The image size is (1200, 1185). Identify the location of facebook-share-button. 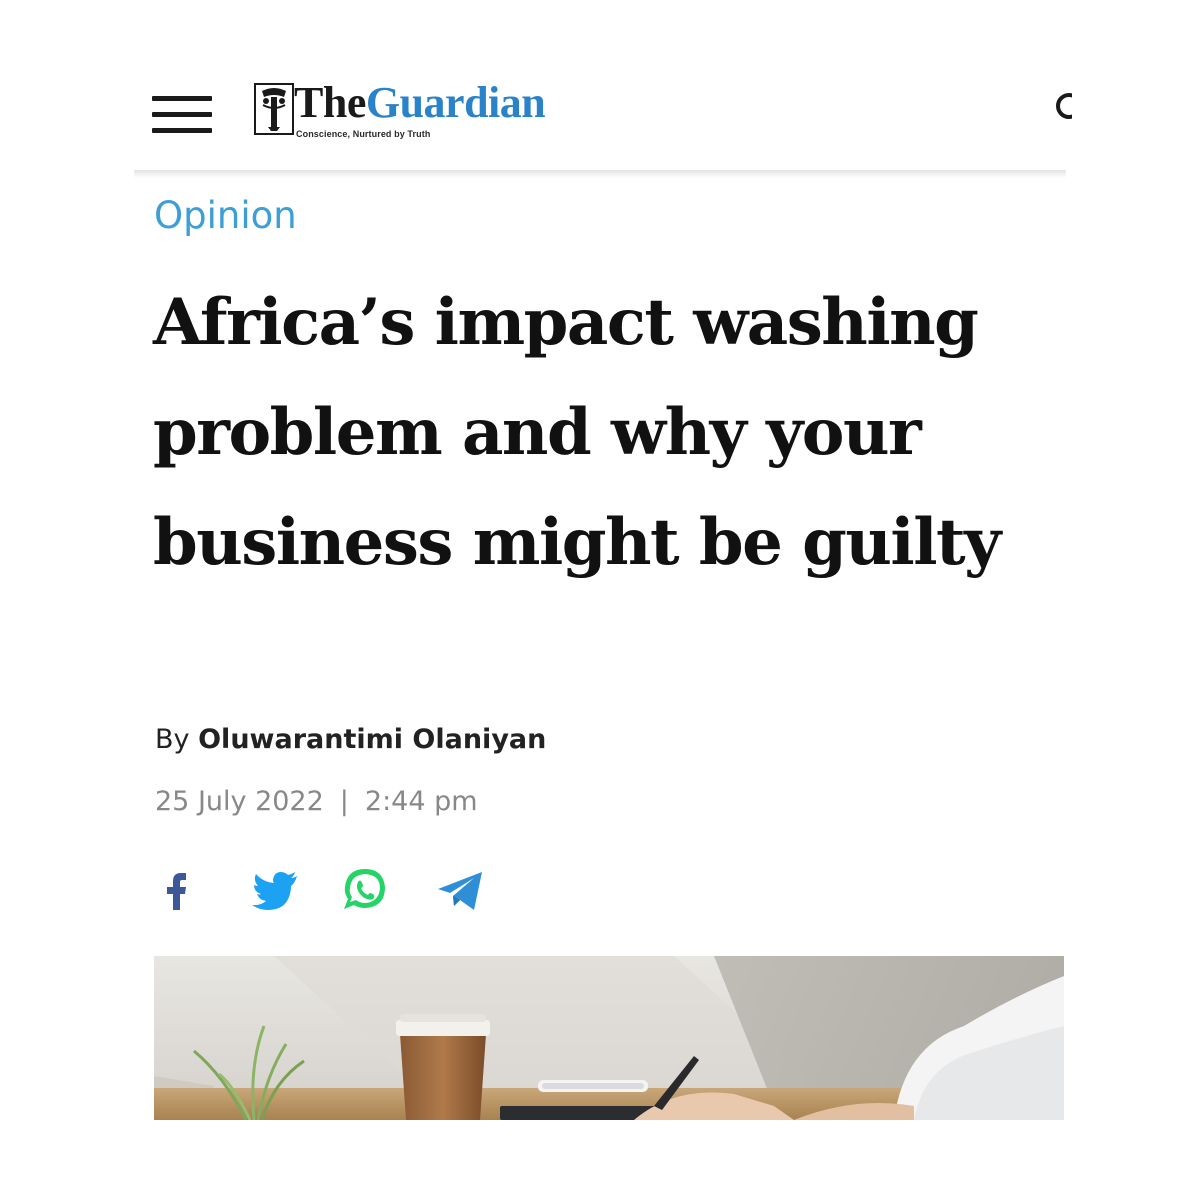
(180, 890).